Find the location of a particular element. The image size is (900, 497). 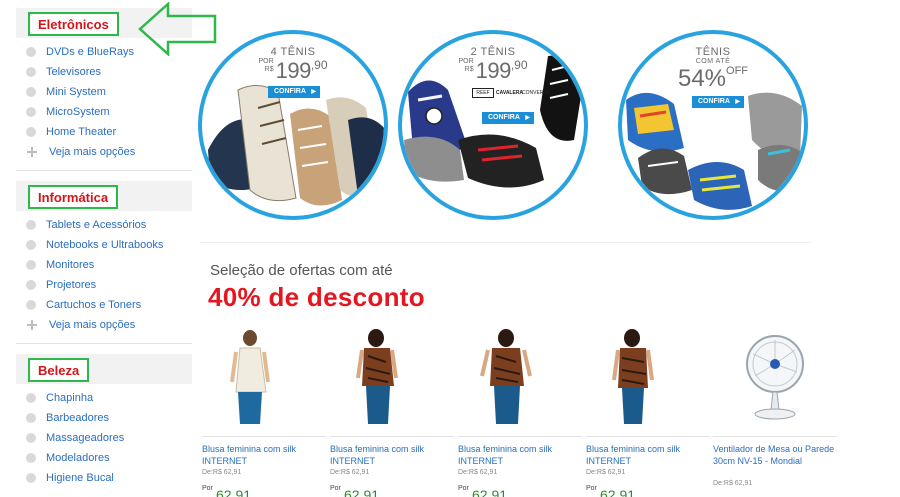

category-item: Notebooks e Ultrabooks is located at coordinates (104, 245).